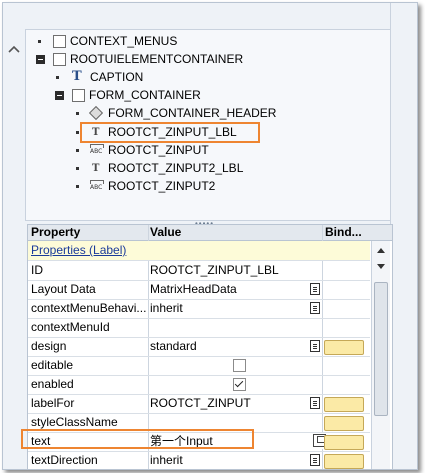  I want to click on property-value: MatrixHeadData, so click(193, 289).